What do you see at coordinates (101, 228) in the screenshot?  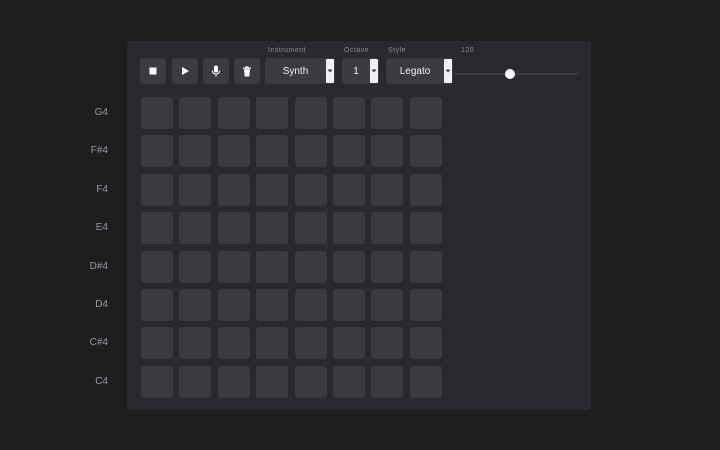 I see `note-label: E4` at bounding box center [101, 228].